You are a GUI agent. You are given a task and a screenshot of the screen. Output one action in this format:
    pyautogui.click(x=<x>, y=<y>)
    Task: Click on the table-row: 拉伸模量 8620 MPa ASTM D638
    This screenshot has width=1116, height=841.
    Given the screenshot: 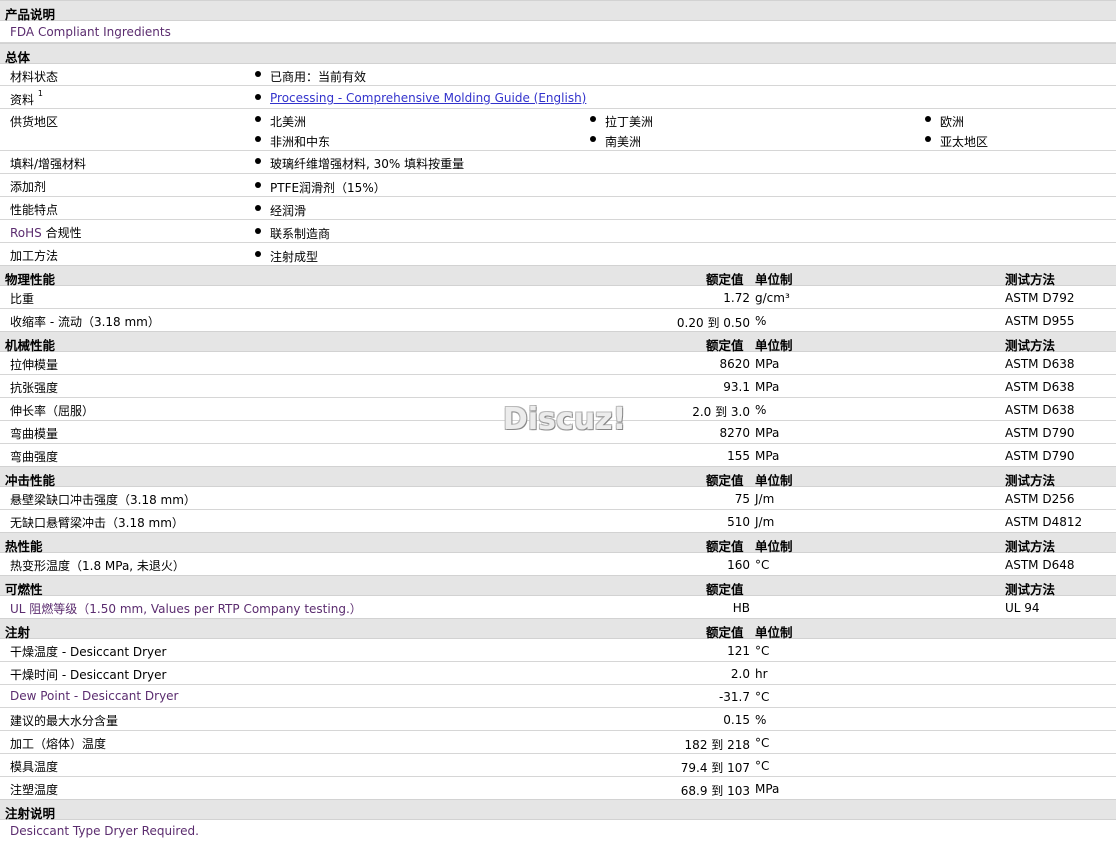 What is the action you would take?
    pyautogui.click(x=558, y=363)
    